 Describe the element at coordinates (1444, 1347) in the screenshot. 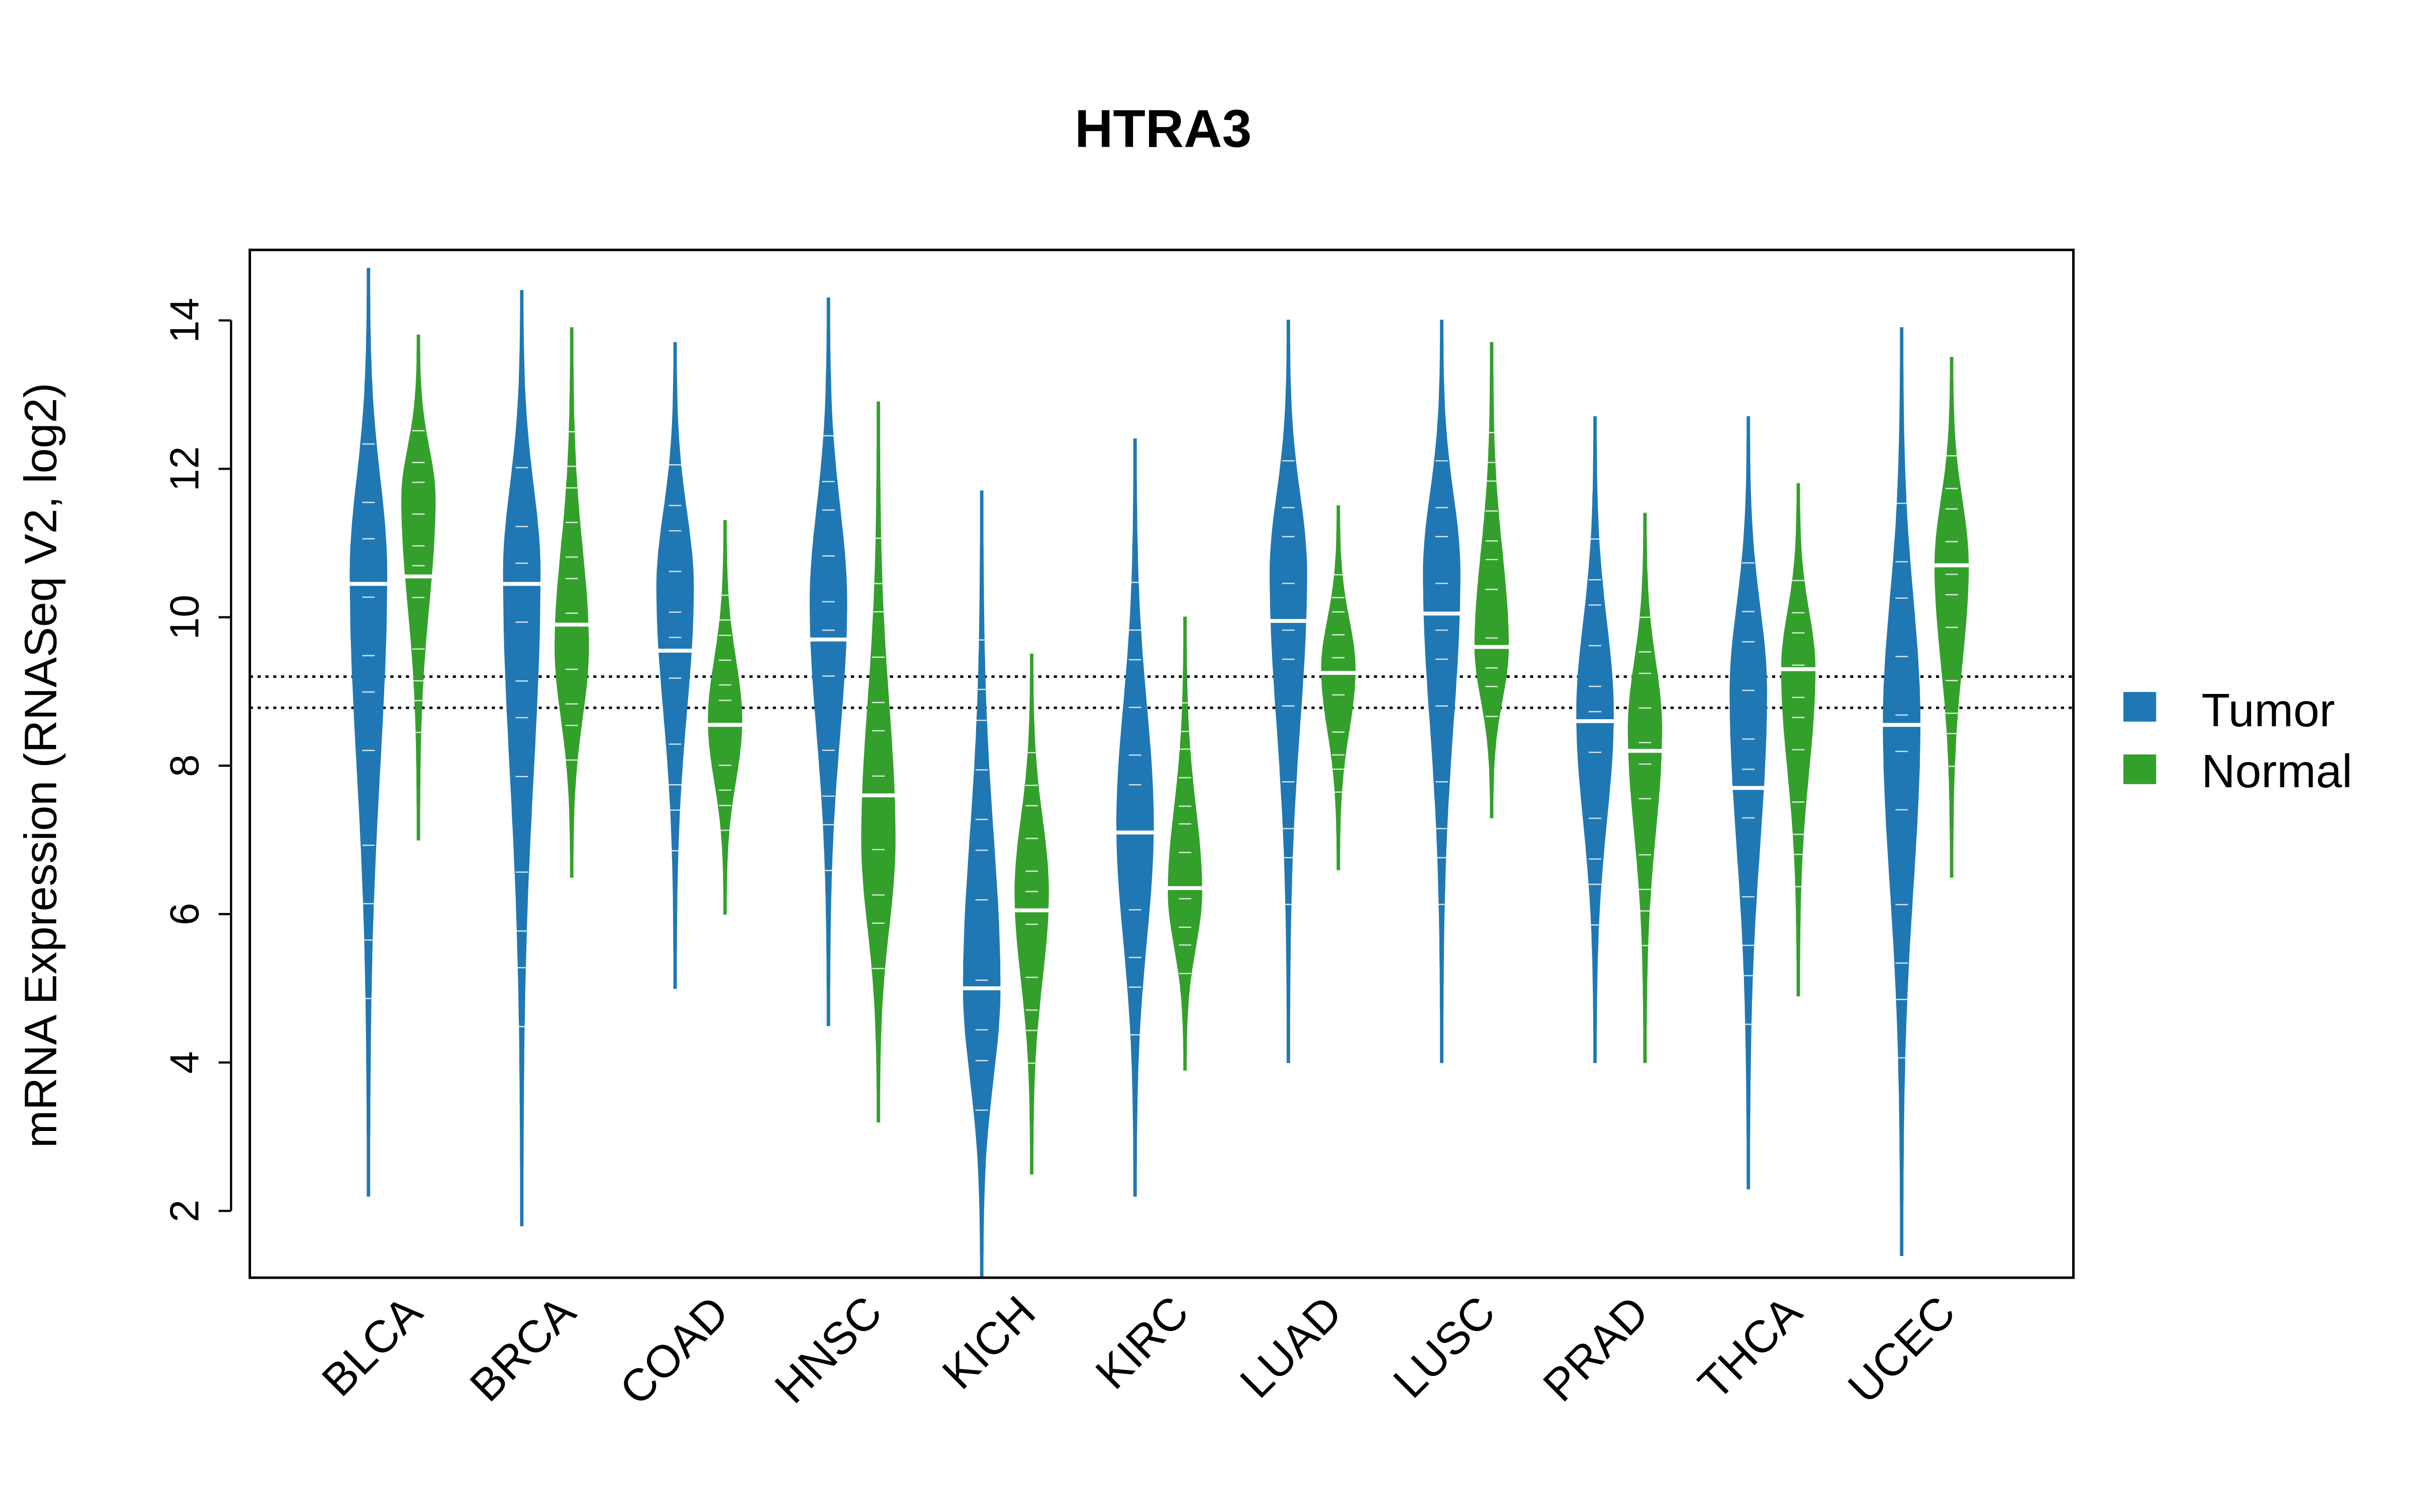

I see `x-tick-label-LUSC: LUSC` at that location.